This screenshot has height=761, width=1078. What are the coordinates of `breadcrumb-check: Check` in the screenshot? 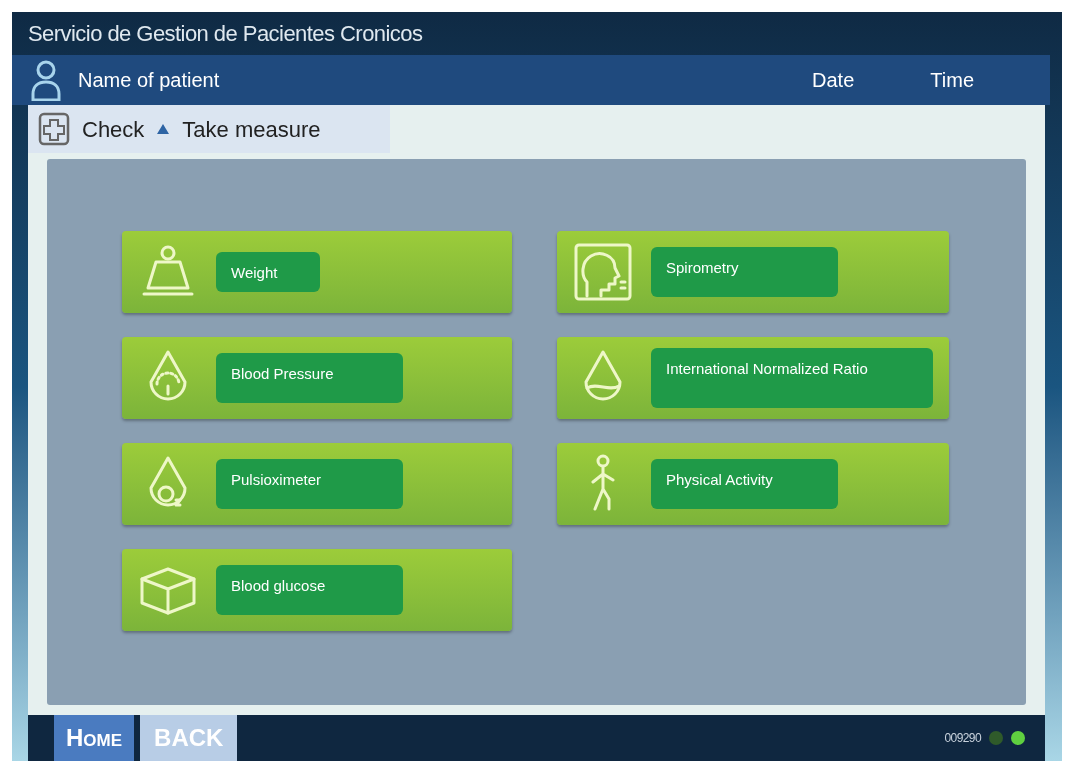 It's located at (113, 129).